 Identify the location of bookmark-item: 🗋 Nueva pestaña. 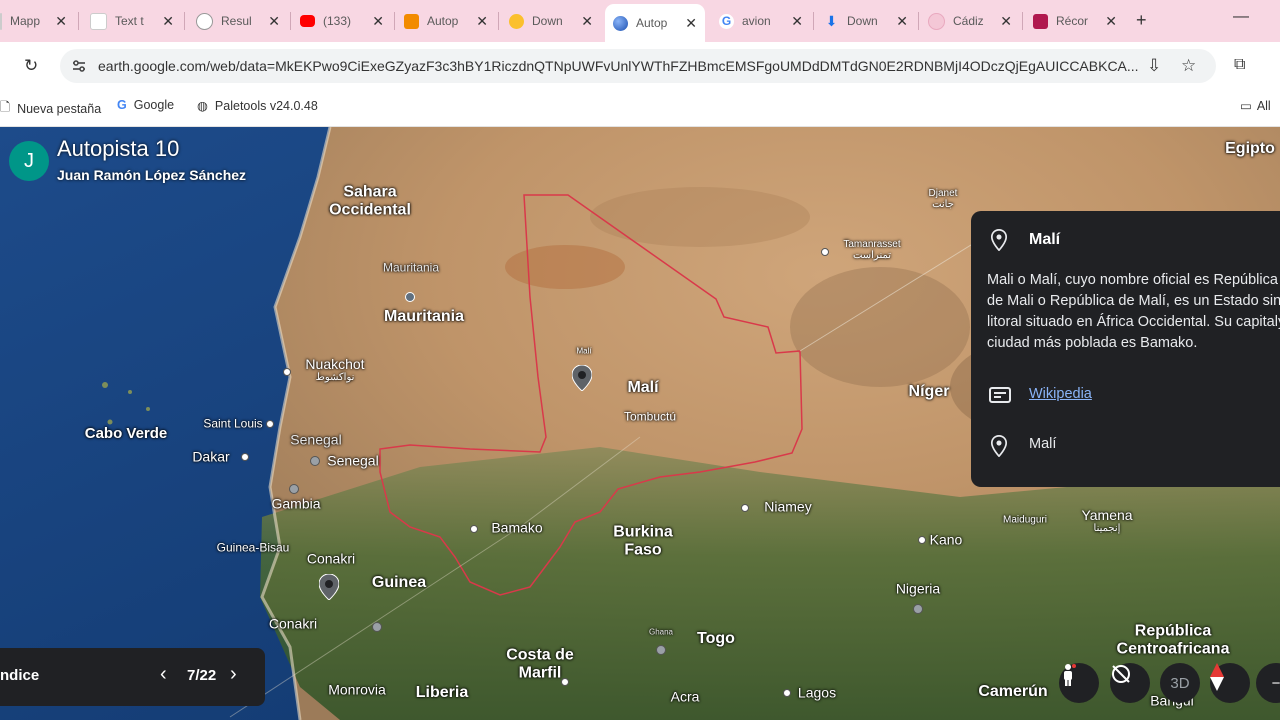
(50, 108).